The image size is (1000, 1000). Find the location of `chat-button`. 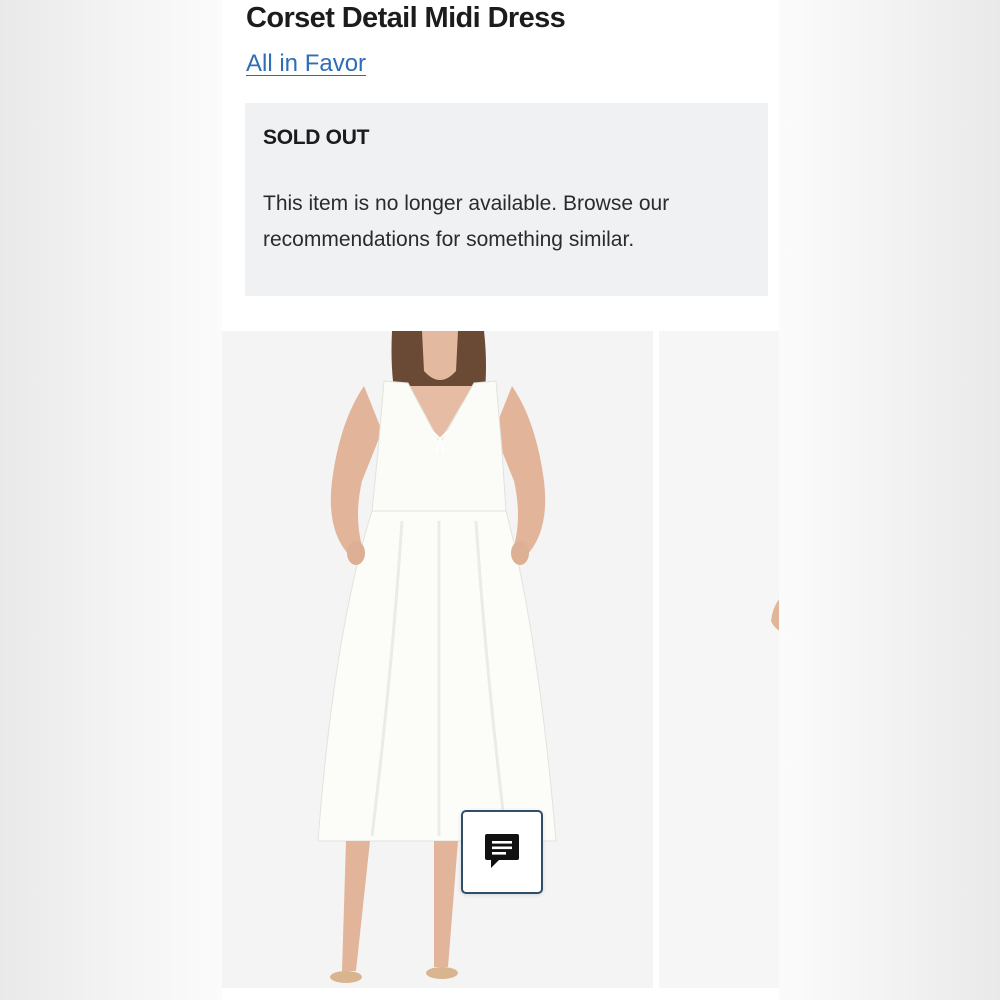

chat-button is located at coordinates (502, 852).